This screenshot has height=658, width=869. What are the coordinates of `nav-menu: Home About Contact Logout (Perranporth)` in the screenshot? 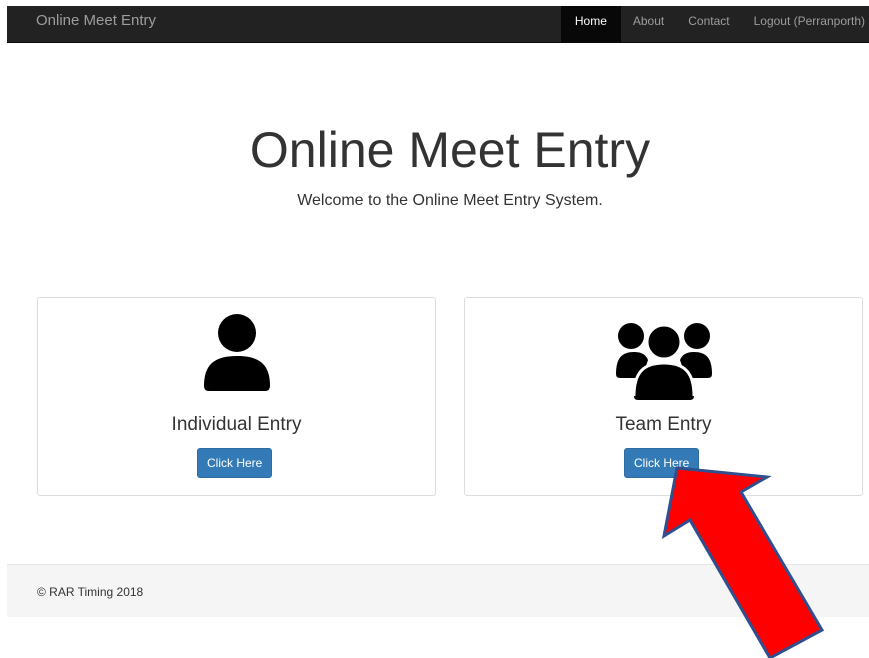 It's located at (714, 24).